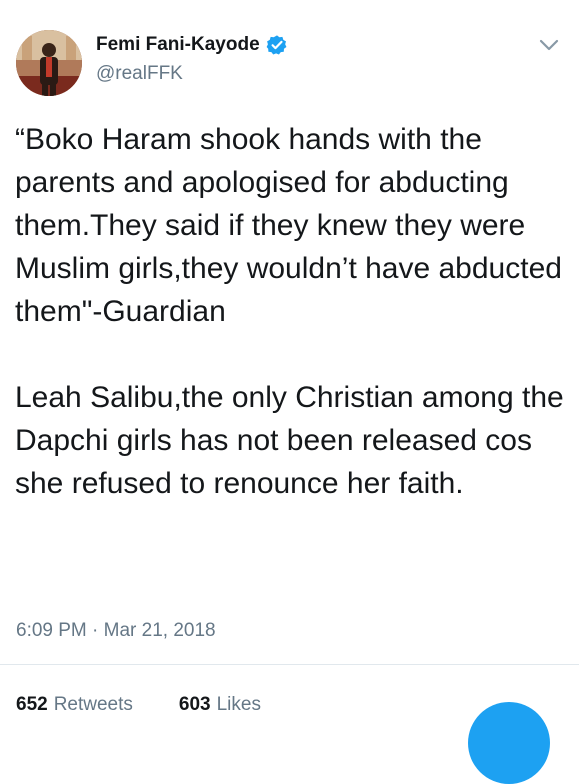 Image resolution: width=579 pixels, height=784 pixels. Describe the element at coordinates (178, 45) in the screenshot. I see `author-name: Femi Fani-Kayode` at that location.